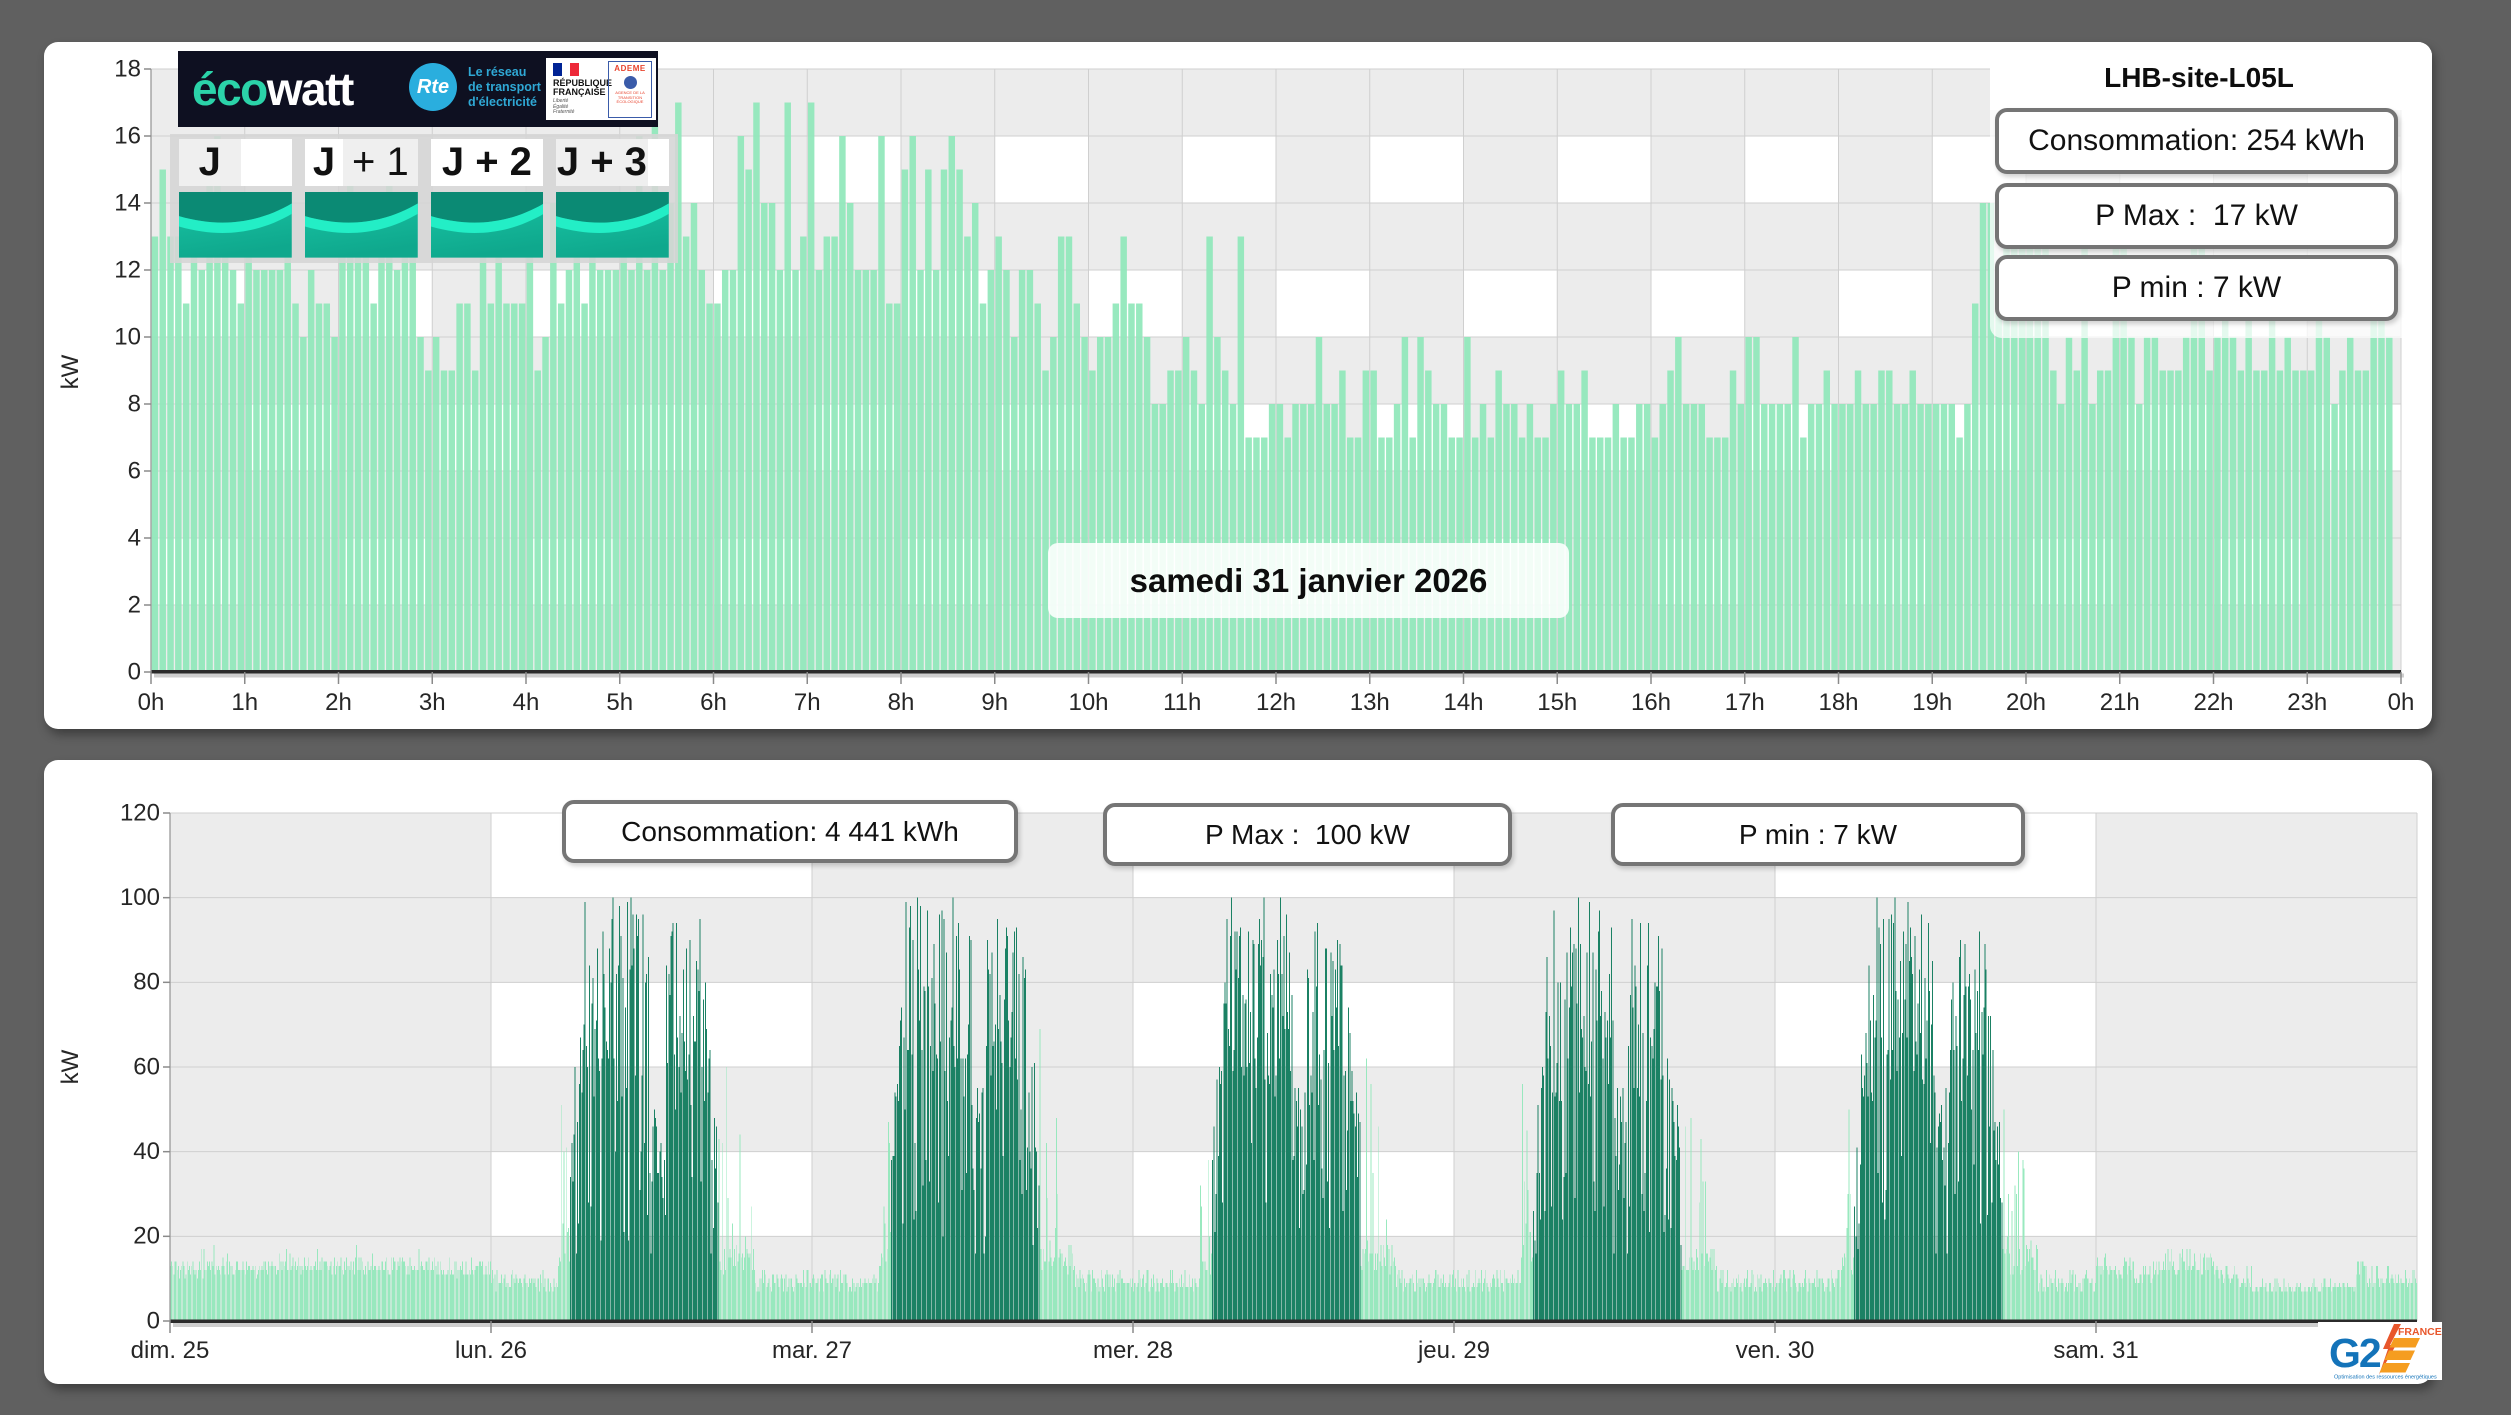 The width and height of the screenshot is (2511, 1415). Describe the element at coordinates (134, 604) in the screenshot. I see `svg-text: 2` at that location.